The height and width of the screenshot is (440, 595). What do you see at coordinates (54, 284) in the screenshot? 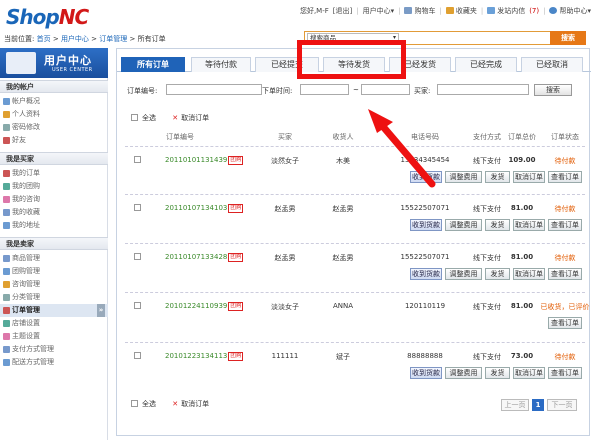
I see `sidebar-item: 咨询管理` at bounding box center [54, 284].